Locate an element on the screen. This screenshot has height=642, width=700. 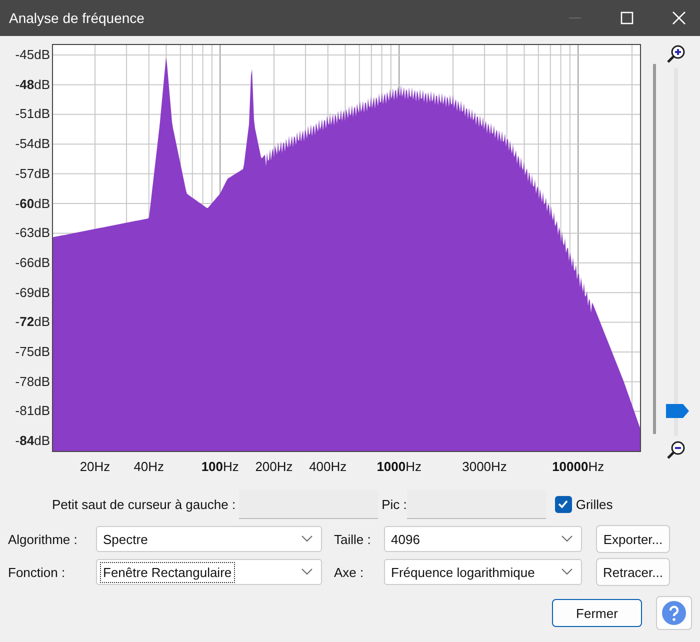
axis-label: -72dB is located at coordinates (32, 322).